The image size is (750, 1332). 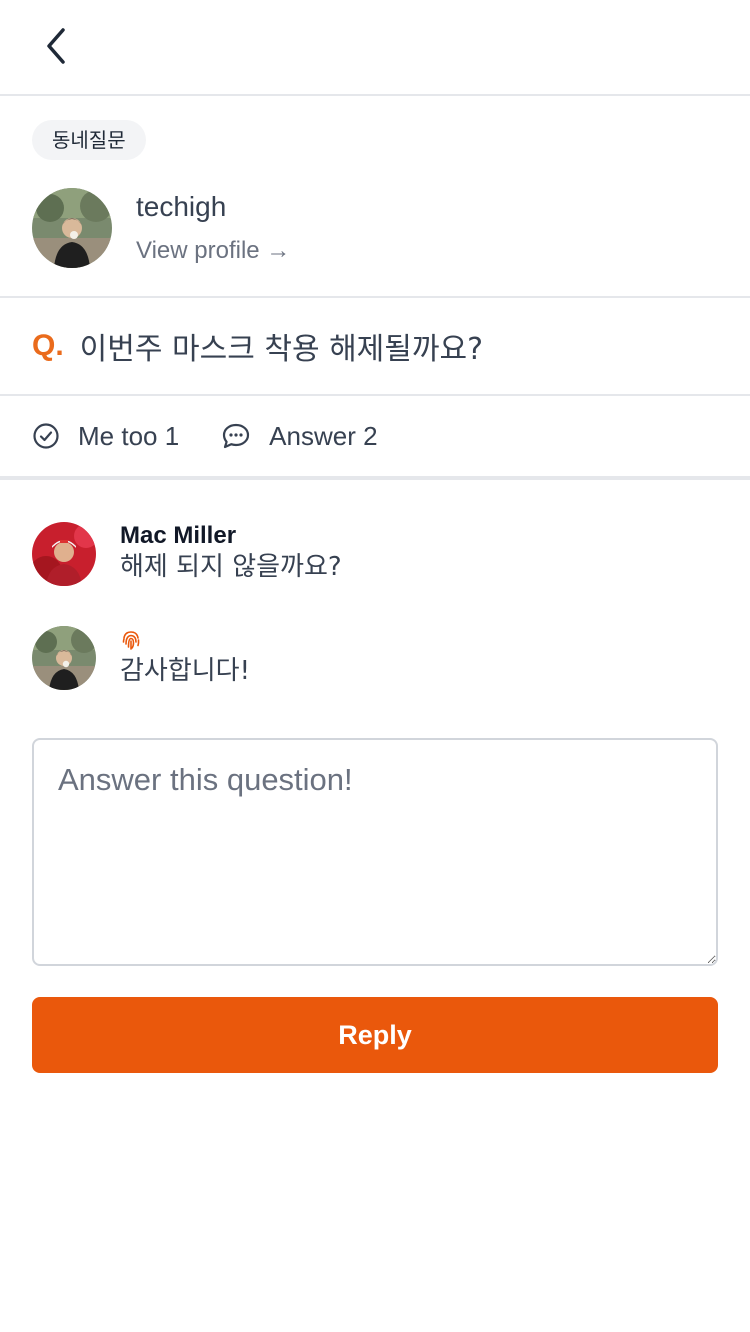 What do you see at coordinates (129, 435) in the screenshot?
I see `me-too-label: Me too 1` at bounding box center [129, 435].